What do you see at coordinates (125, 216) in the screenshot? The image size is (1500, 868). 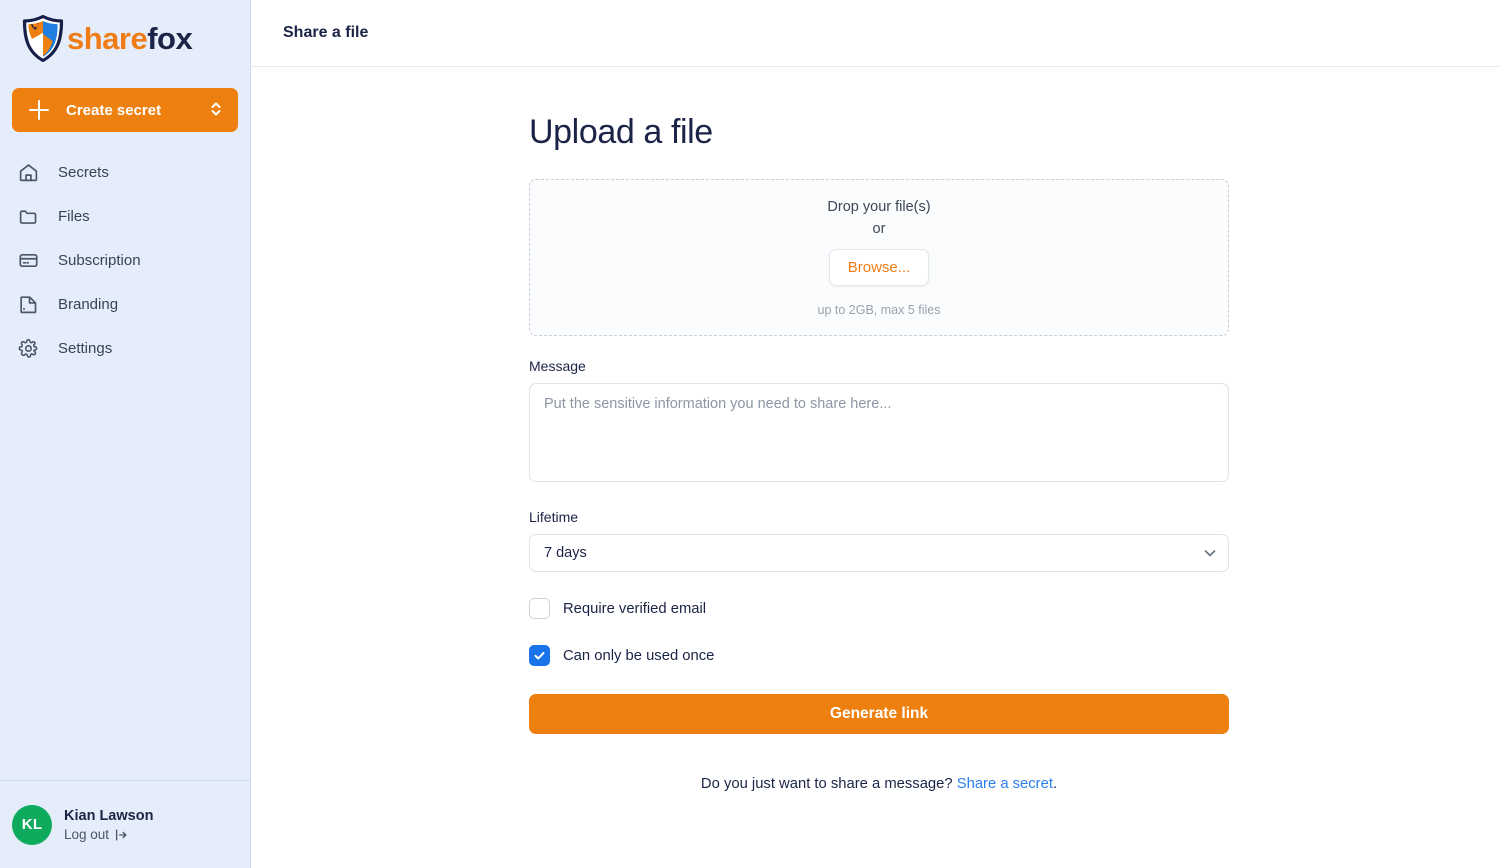 I see `sidebar-item-files: Files` at bounding box center [125, 216].